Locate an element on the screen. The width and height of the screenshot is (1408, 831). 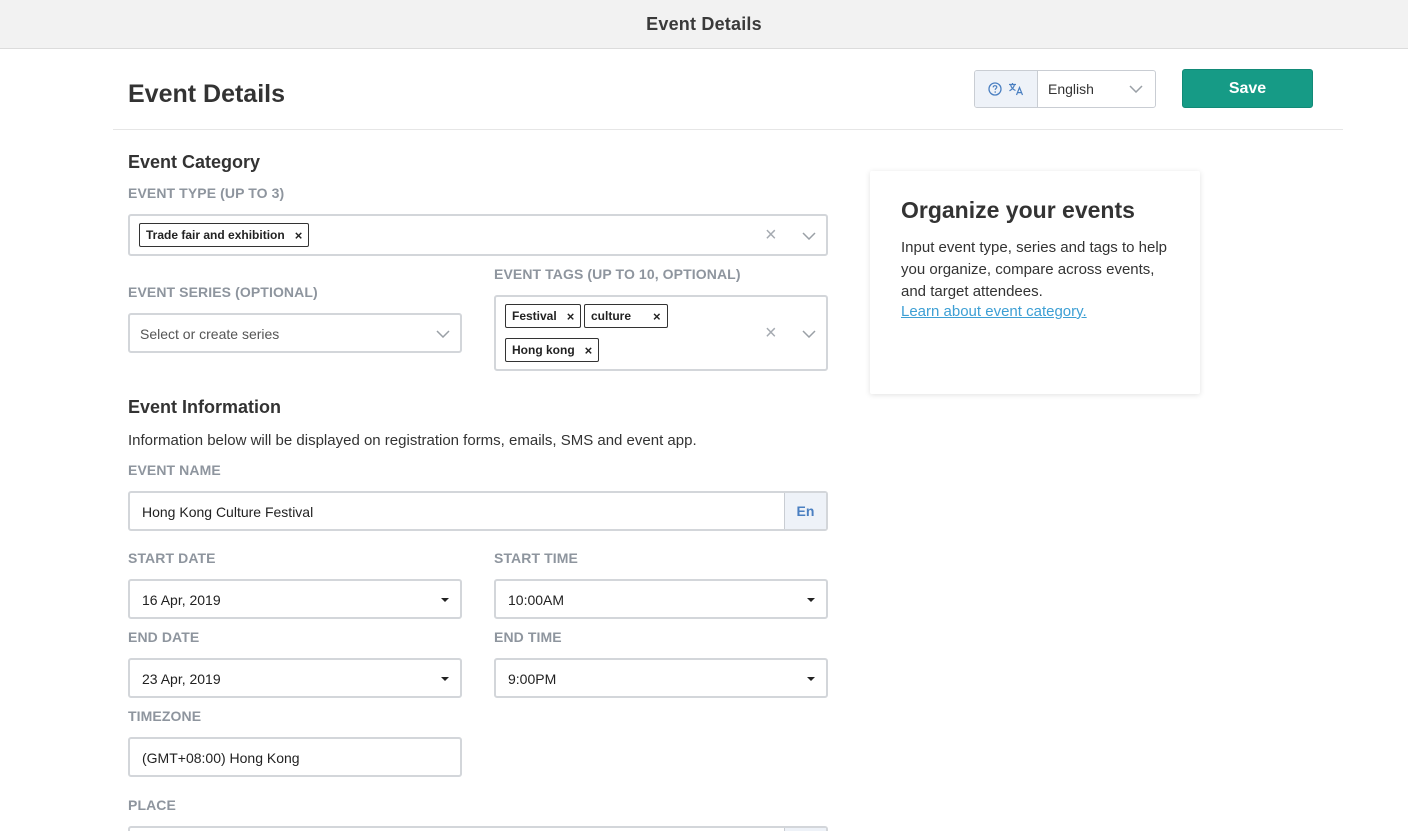
help-circle-icon is located at coordinates (995, 89).